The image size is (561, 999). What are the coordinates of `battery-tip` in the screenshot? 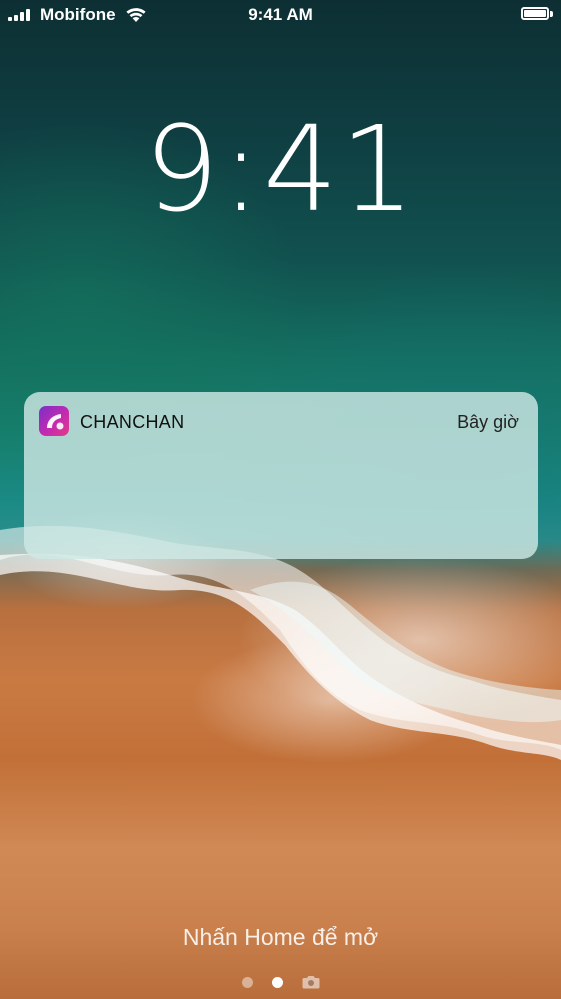 It's located at (551, 14).